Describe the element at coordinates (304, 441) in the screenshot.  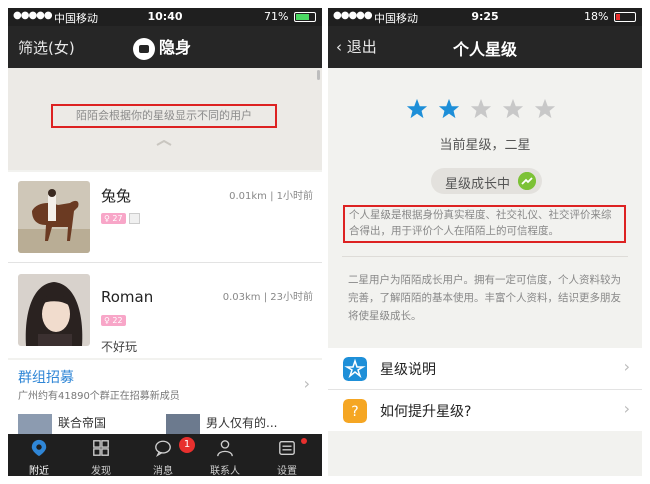
I see `settings-notification-dot` at that location.